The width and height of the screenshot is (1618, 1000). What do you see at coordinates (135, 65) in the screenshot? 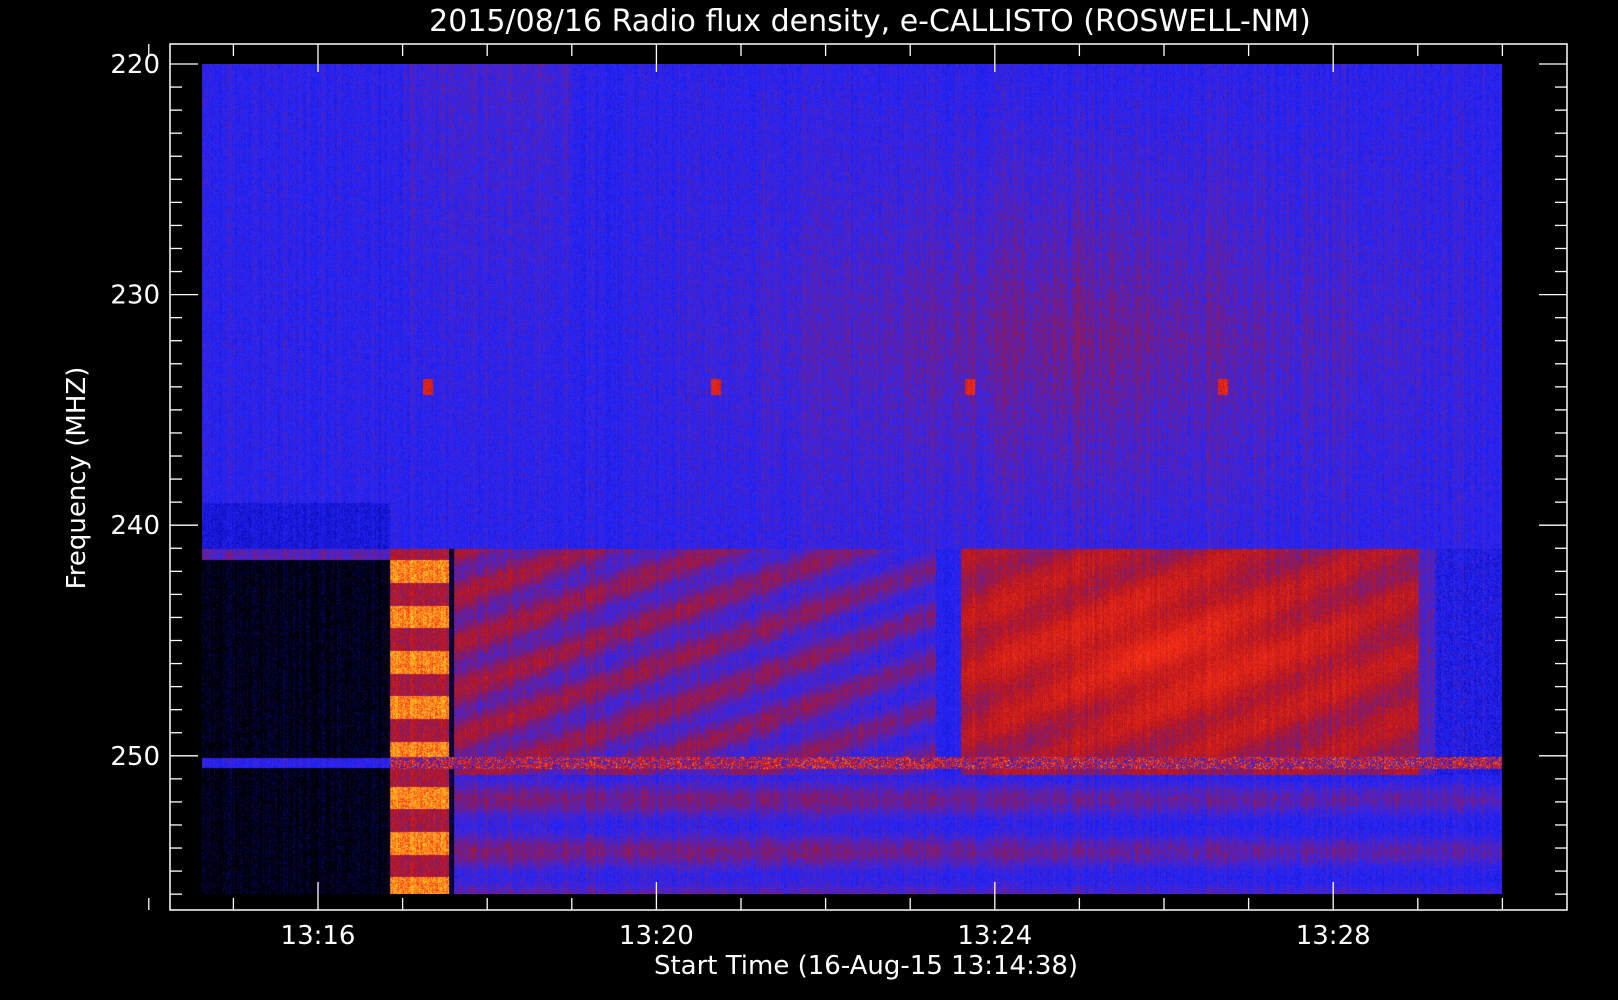
I see `y-tick-label: 220` at bounding box center [135, 65].